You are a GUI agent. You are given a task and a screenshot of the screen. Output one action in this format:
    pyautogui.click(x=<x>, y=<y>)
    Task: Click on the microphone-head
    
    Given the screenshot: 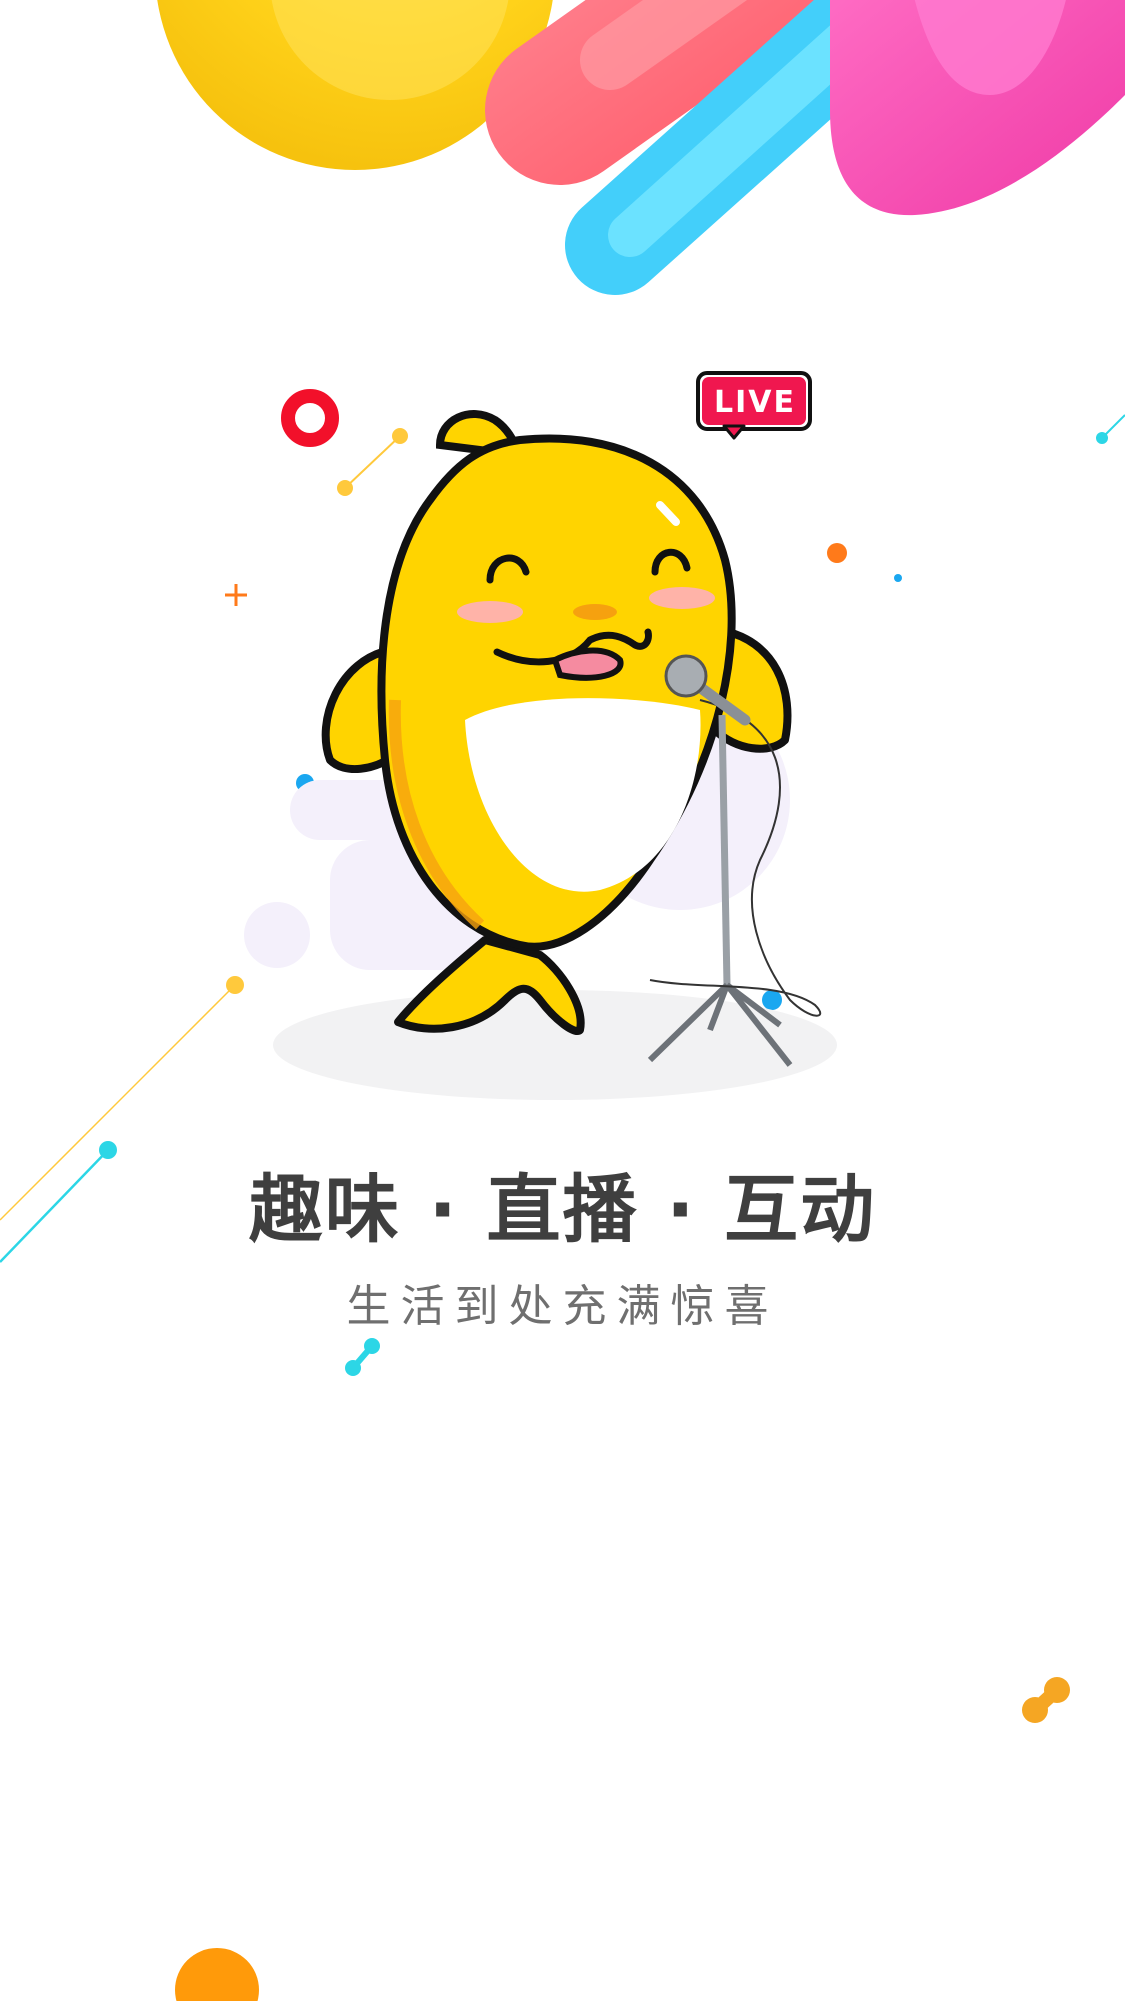 What is the action you would take?
    pyautogui.click(x=686, y=676)
    